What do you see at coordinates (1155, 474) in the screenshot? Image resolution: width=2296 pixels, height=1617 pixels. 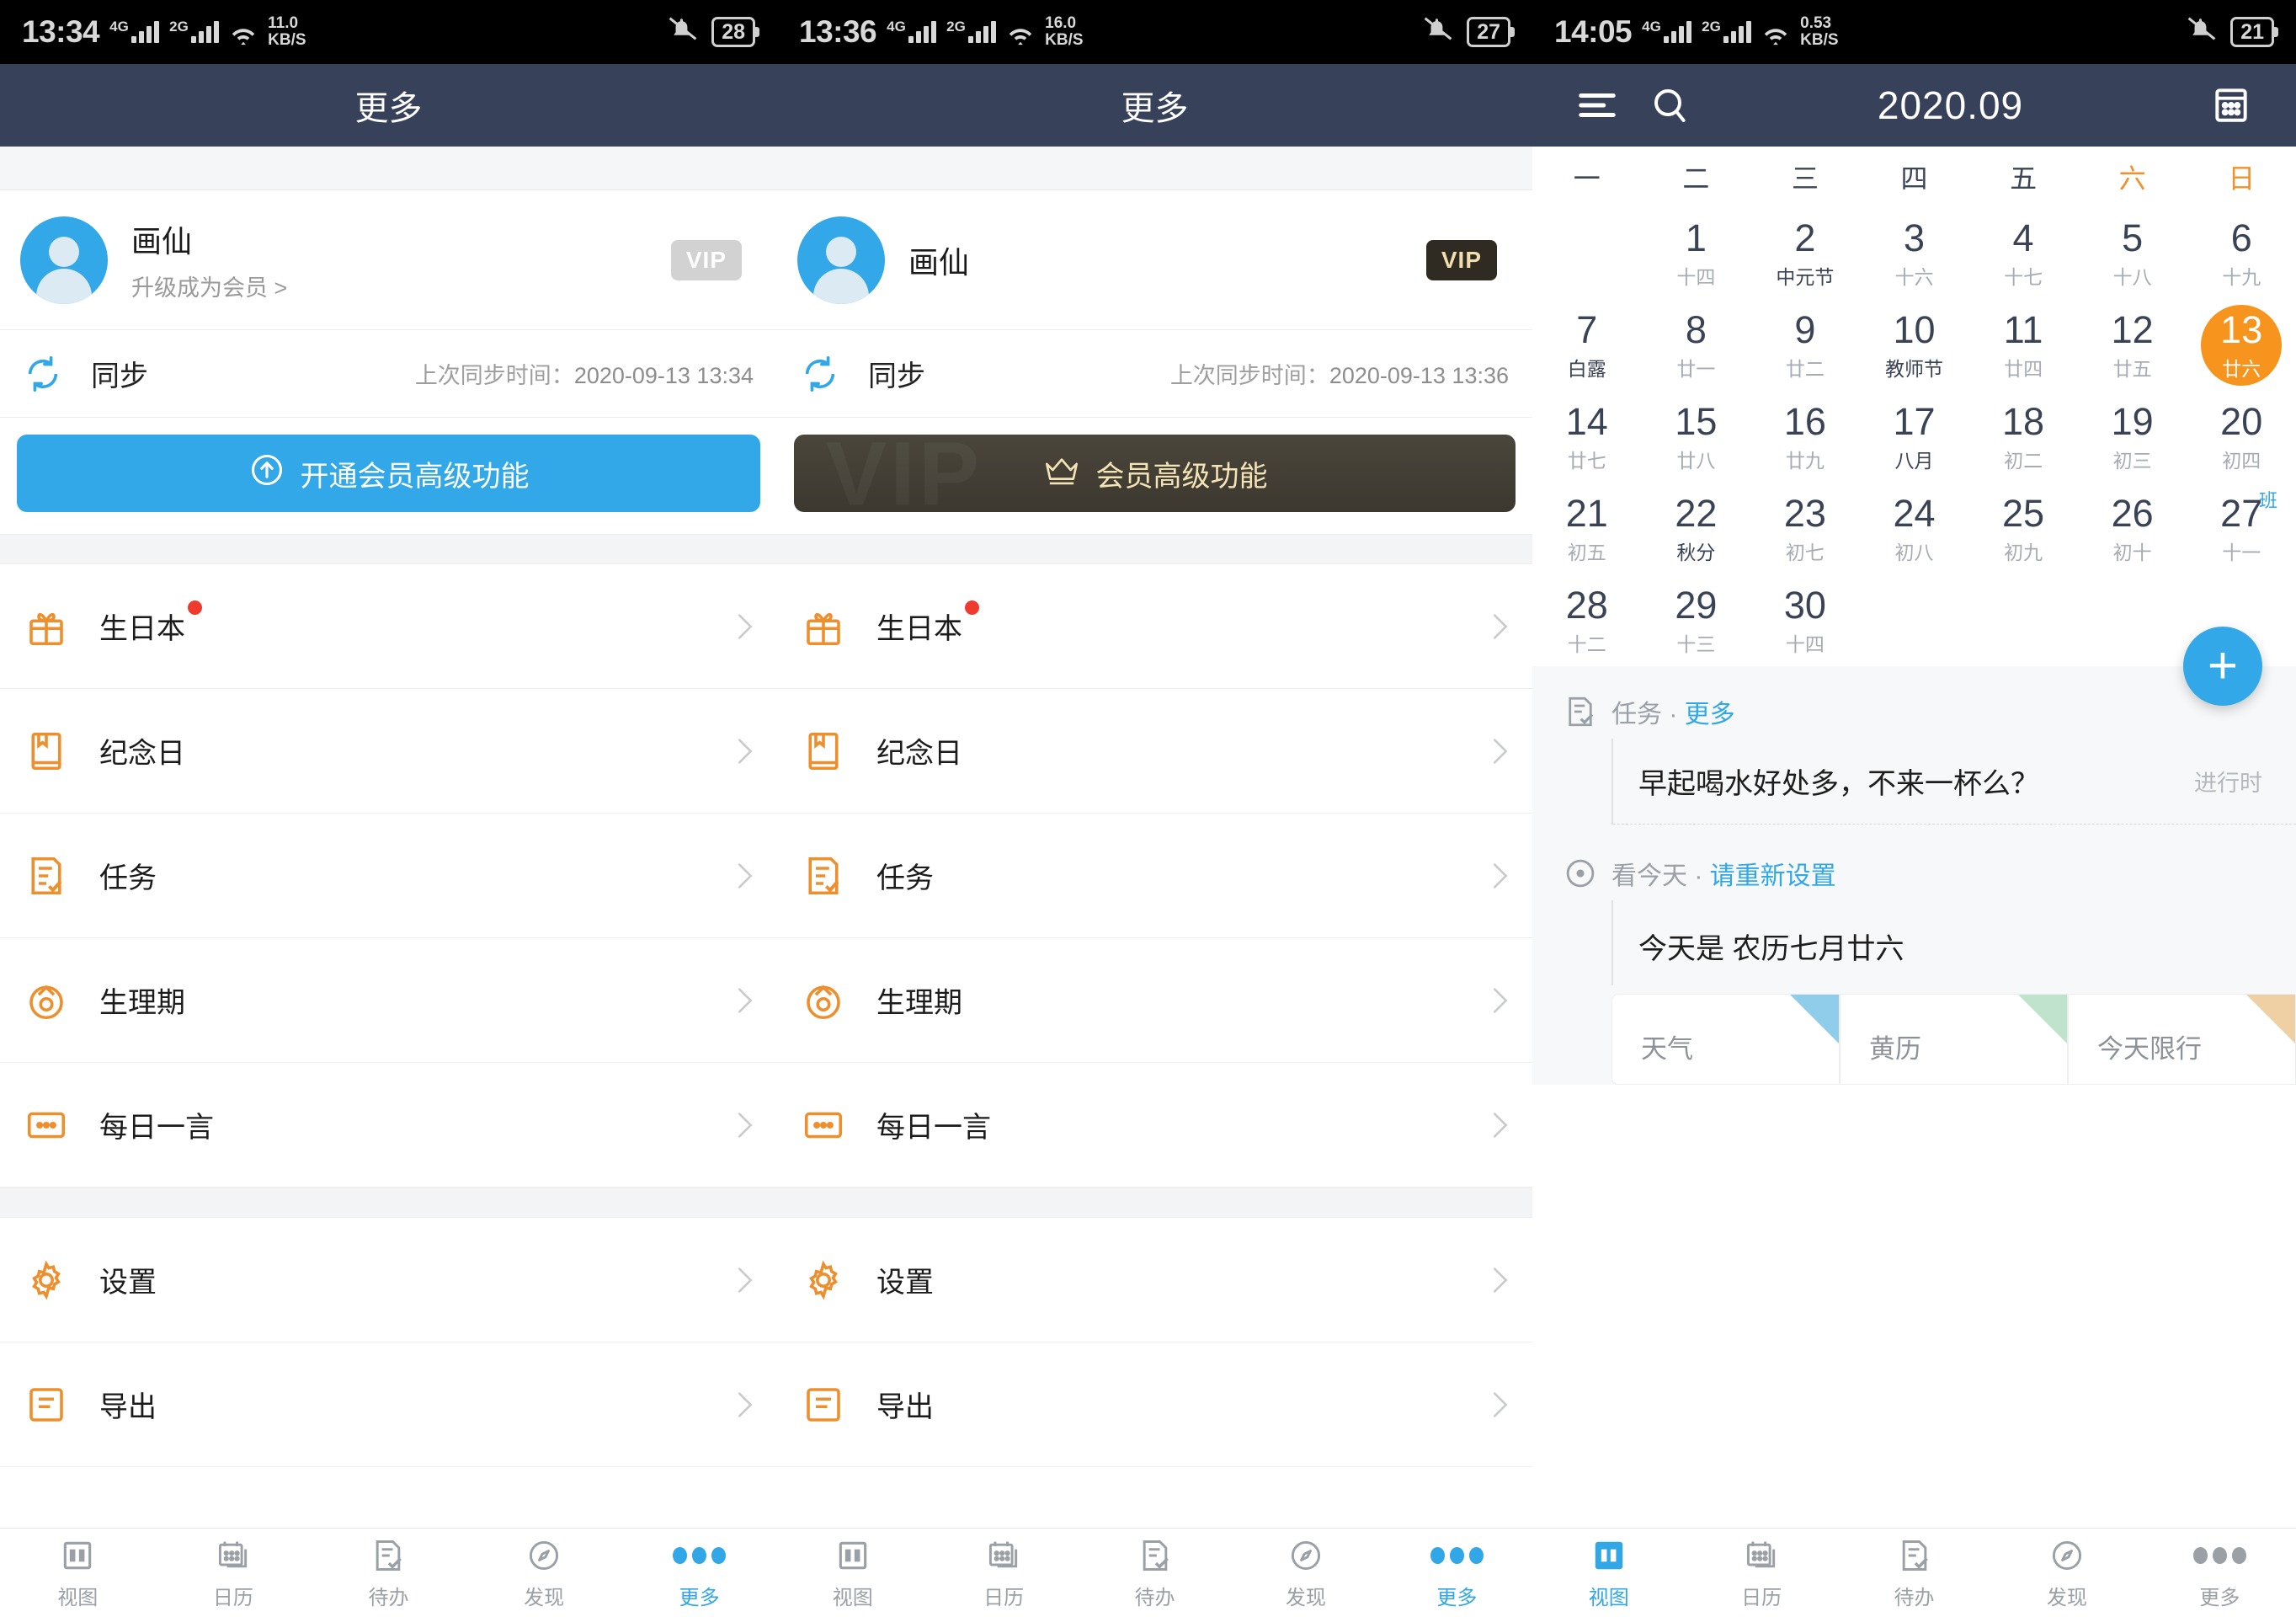 I see `vip-features-button: VIP 会员高级功能` at bounding box center [1155, 474].